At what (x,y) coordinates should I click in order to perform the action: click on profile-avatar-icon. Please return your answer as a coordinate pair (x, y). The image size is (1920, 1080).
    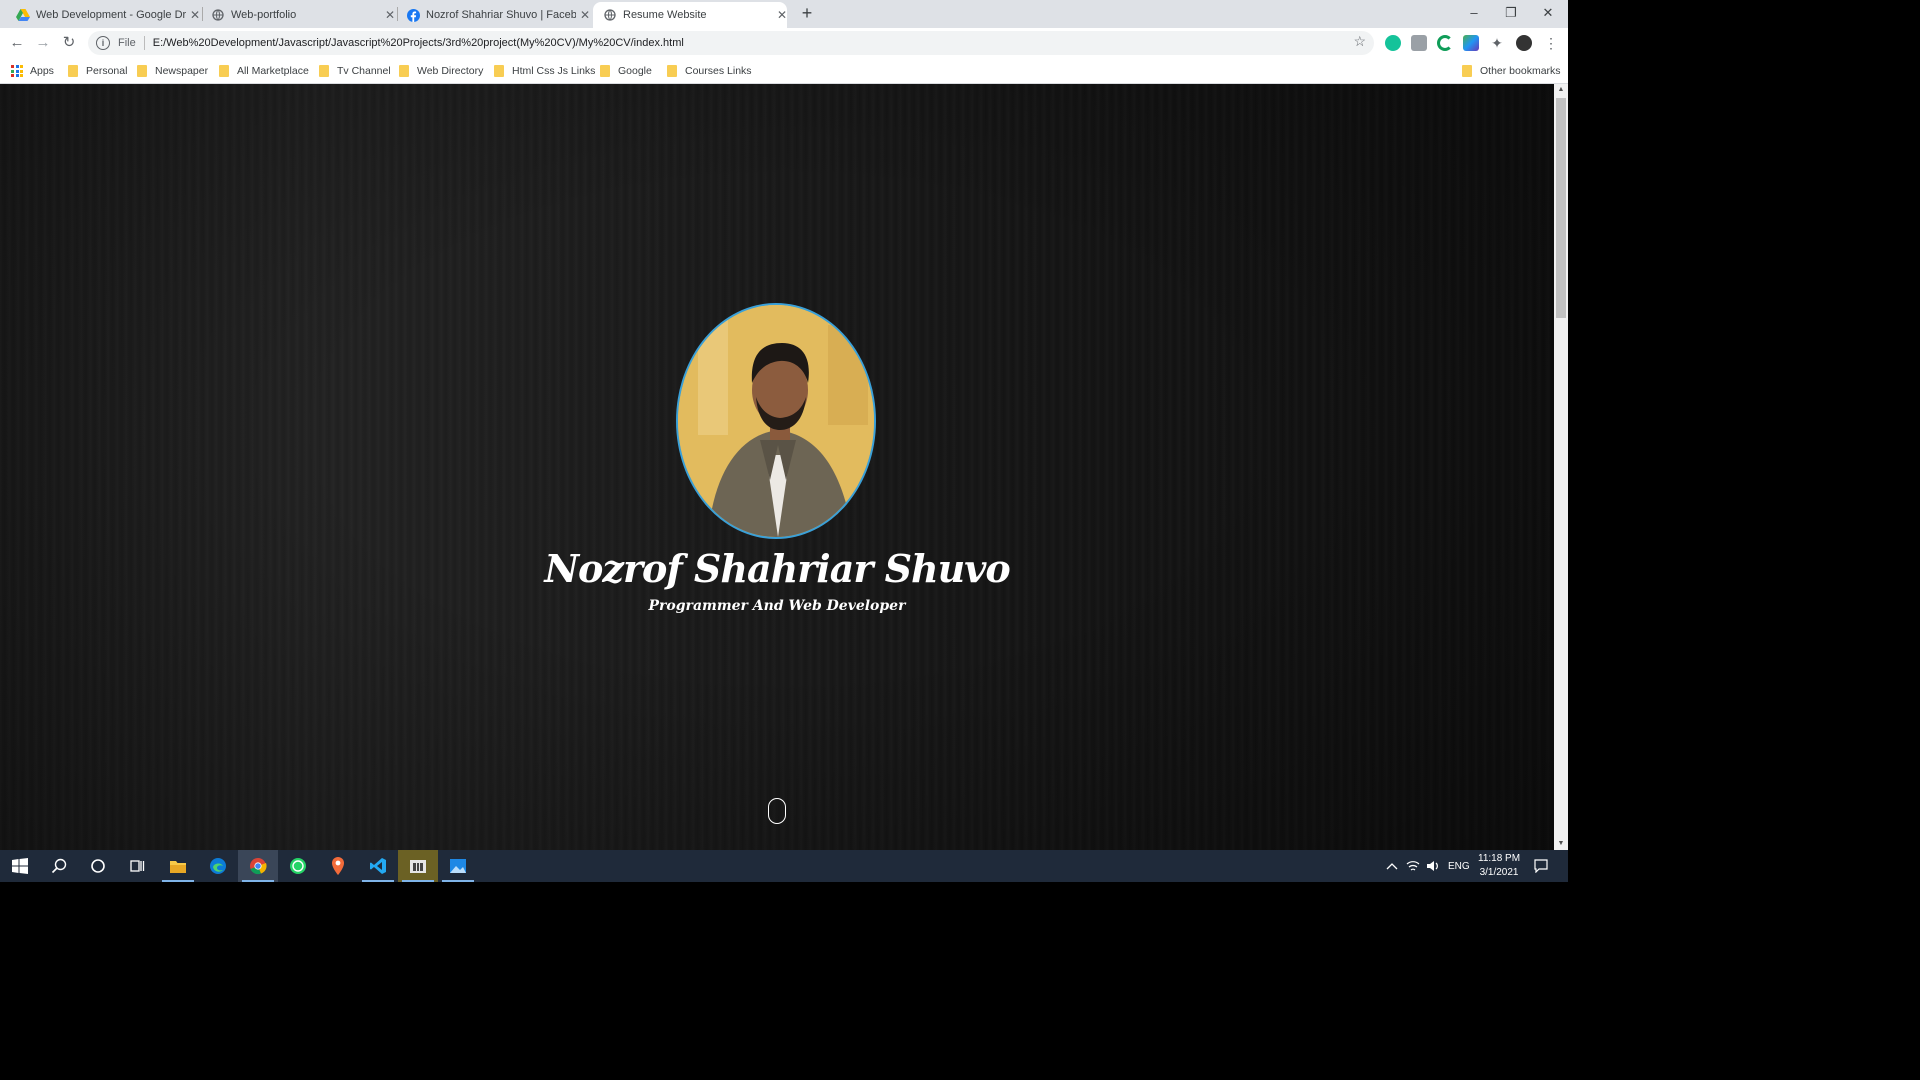
    Looking at the image, I should click on (1524, 43).